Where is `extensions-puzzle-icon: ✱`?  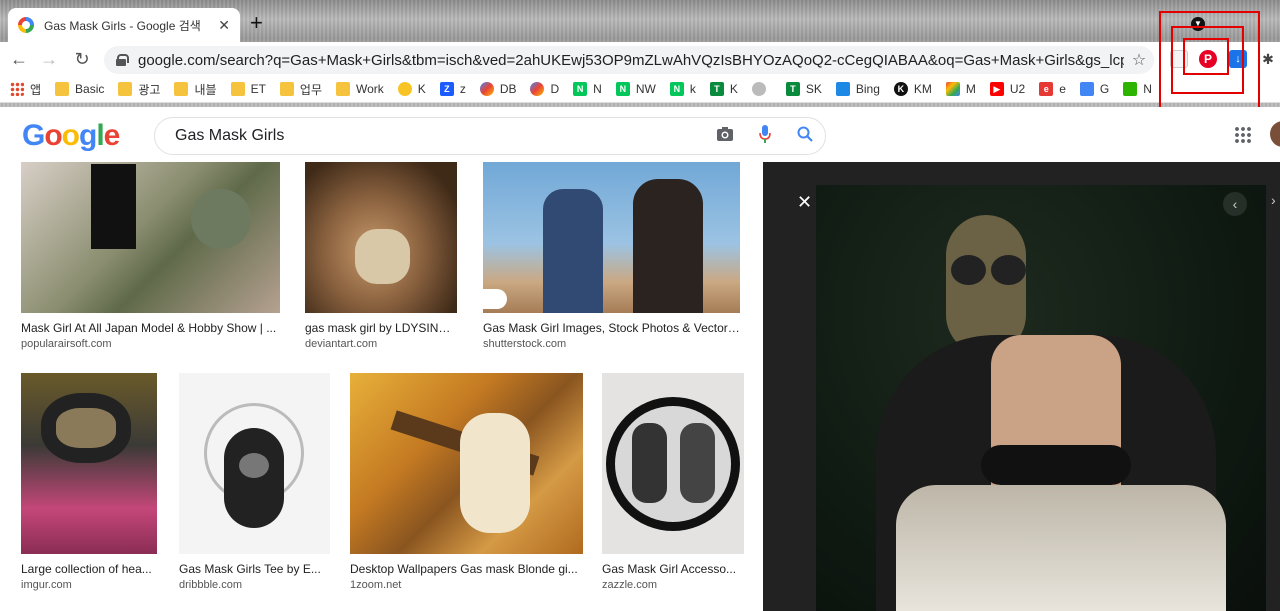 extensions-puzzle-icon: ✱ is located at coordinates (1268, 59).